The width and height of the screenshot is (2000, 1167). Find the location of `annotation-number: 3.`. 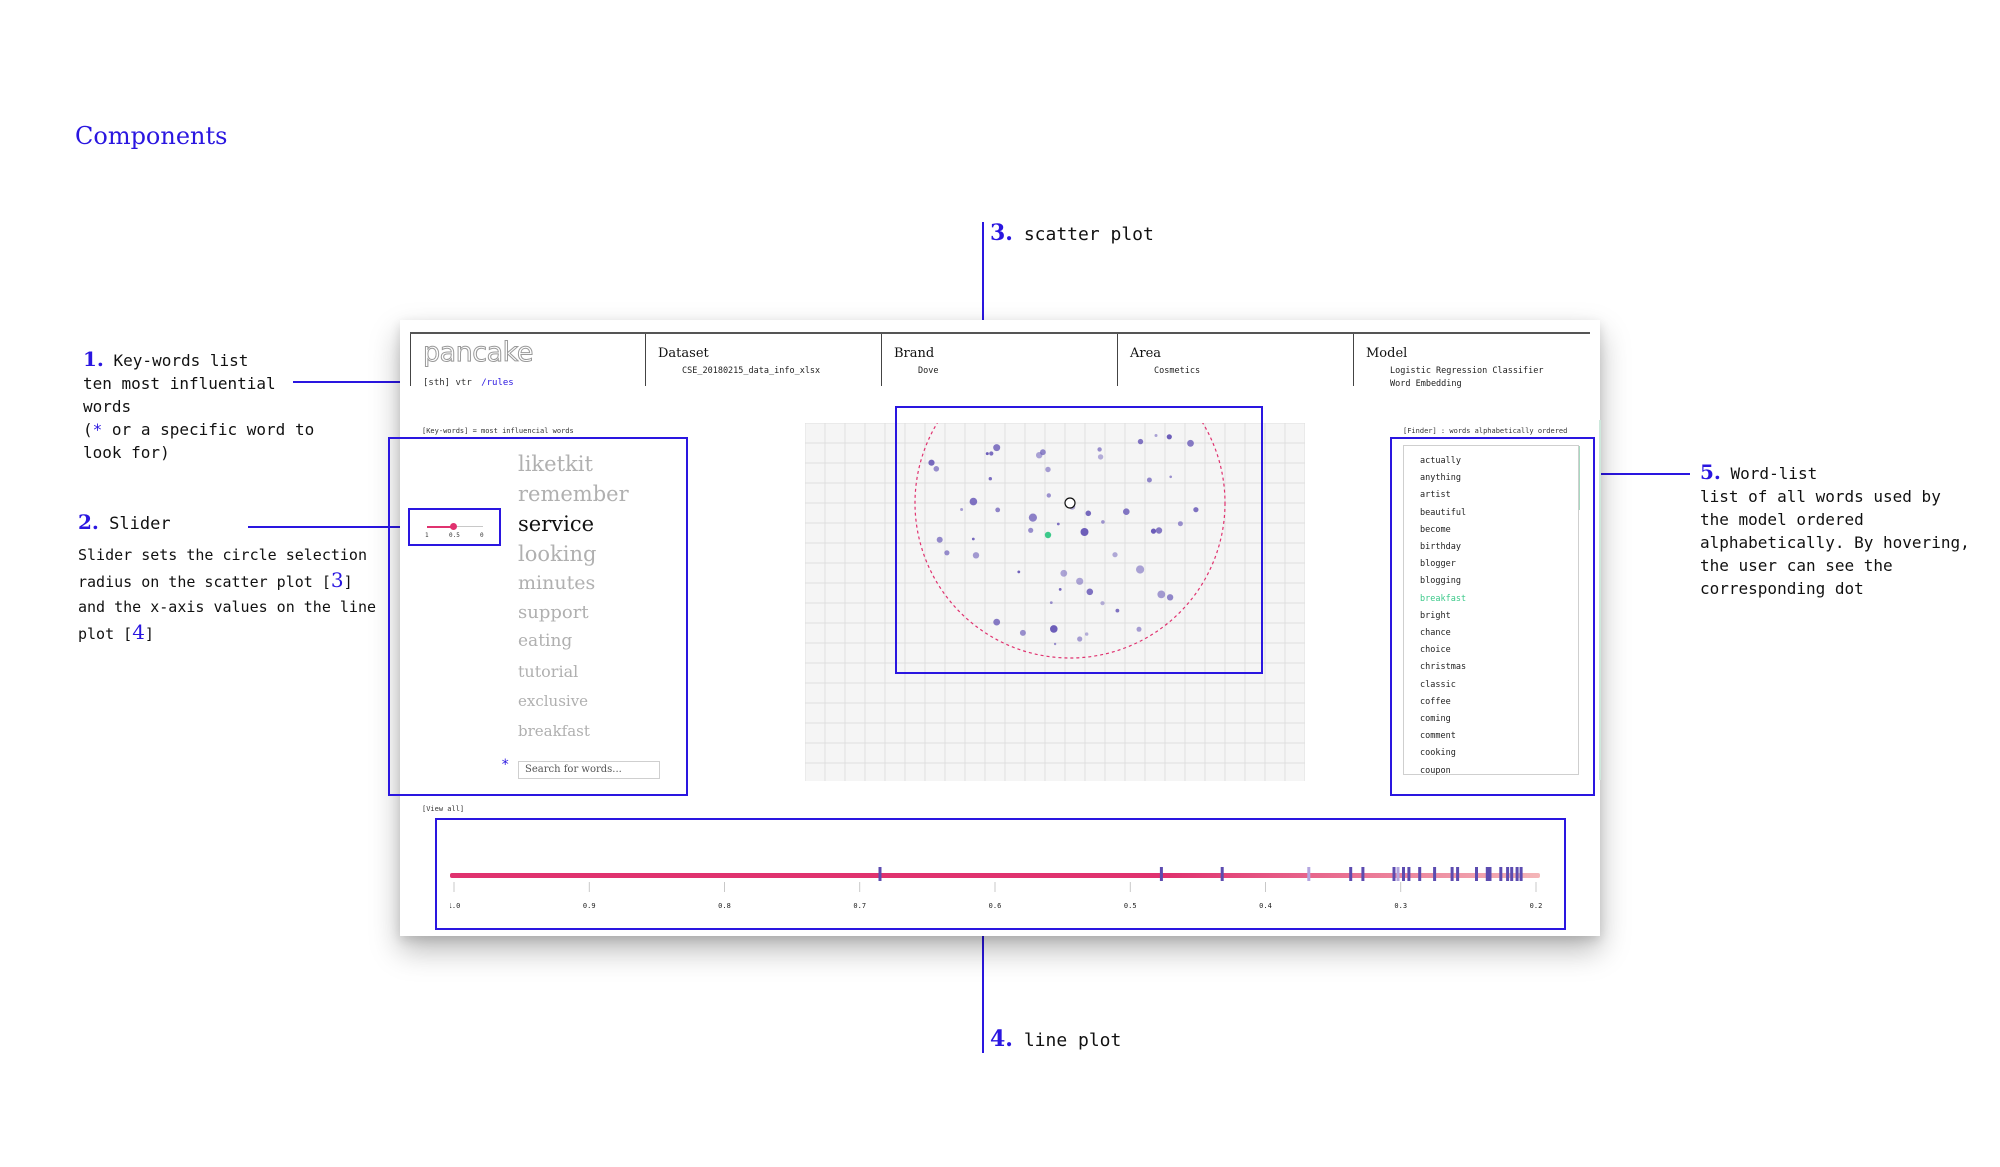

annotation-number: 3. is located at coordinates (1001, 233).